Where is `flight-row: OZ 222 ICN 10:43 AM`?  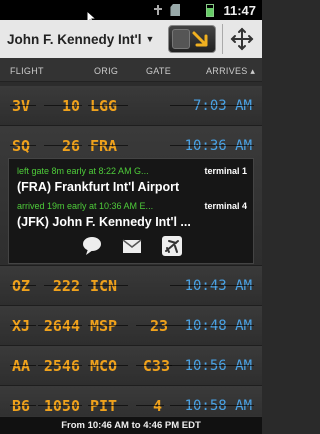
flight-row: OZ 222 ICN 10:43 AM is located at coordinates (131, 286).